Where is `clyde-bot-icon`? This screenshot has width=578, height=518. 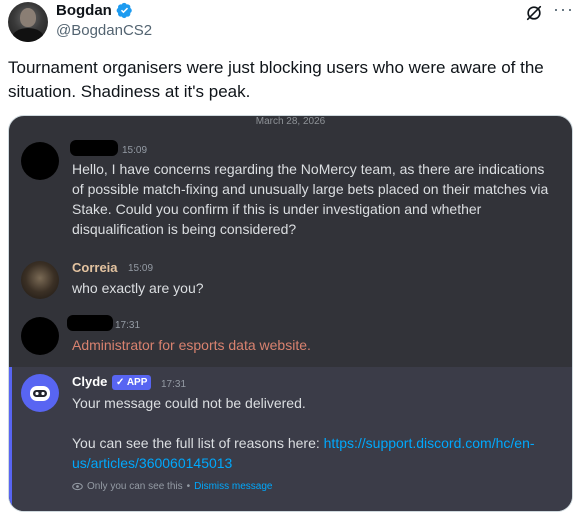 clyde-bot-icon is located at coordinates (40, 393).